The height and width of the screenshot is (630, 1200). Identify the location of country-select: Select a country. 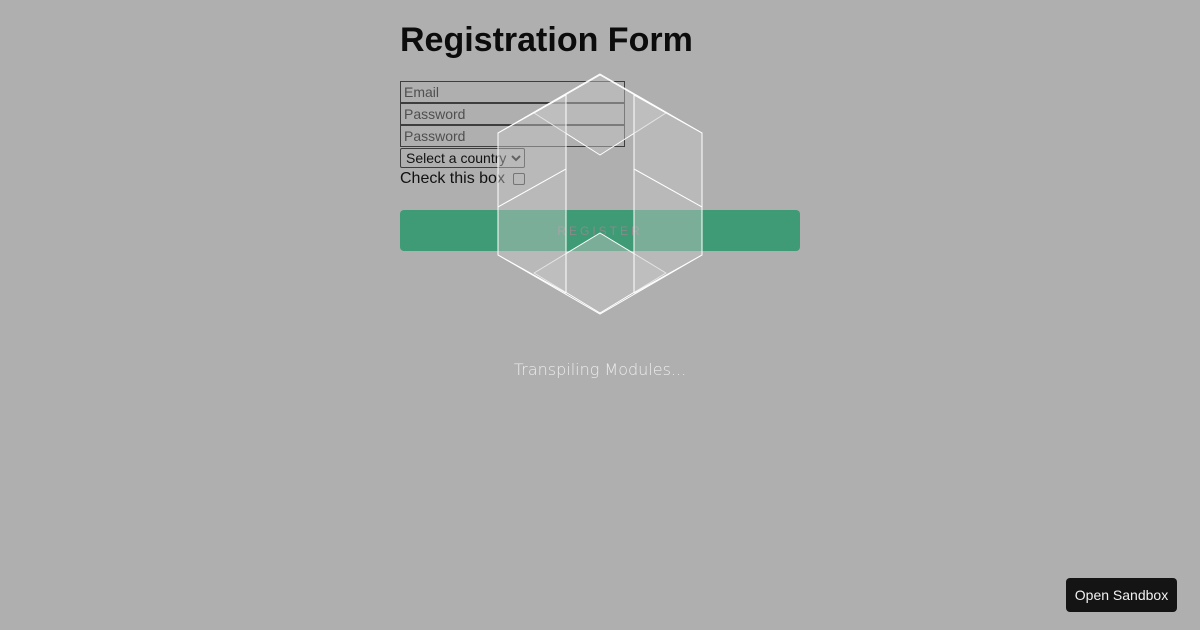
(462, 158).